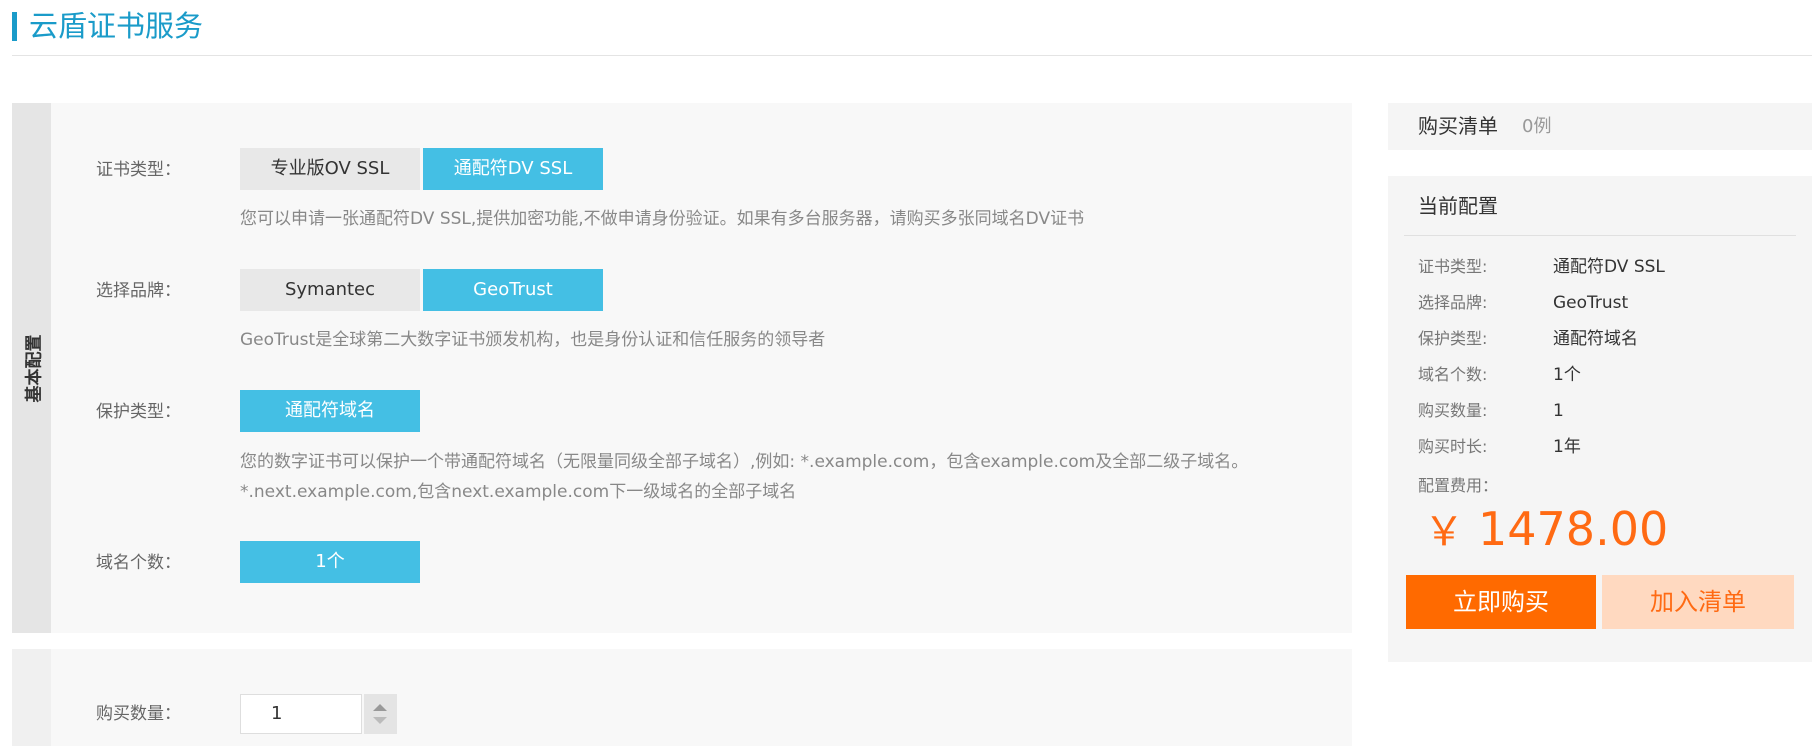  What do you see at coordinates (380, 720) in the screenshot?
I see `decrement-arrow-icon` at bounding box center [380, 720].